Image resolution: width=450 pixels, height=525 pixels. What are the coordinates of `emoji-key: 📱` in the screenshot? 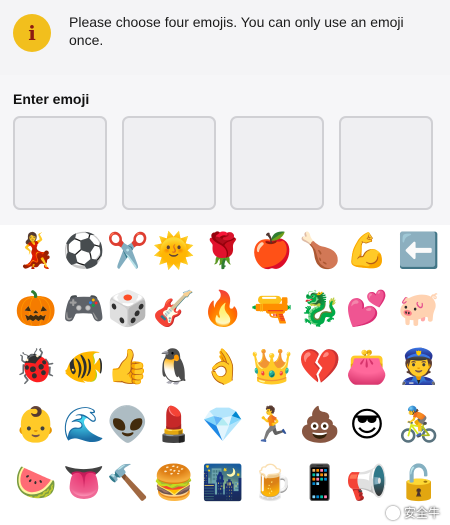 It's located at (320, 483).